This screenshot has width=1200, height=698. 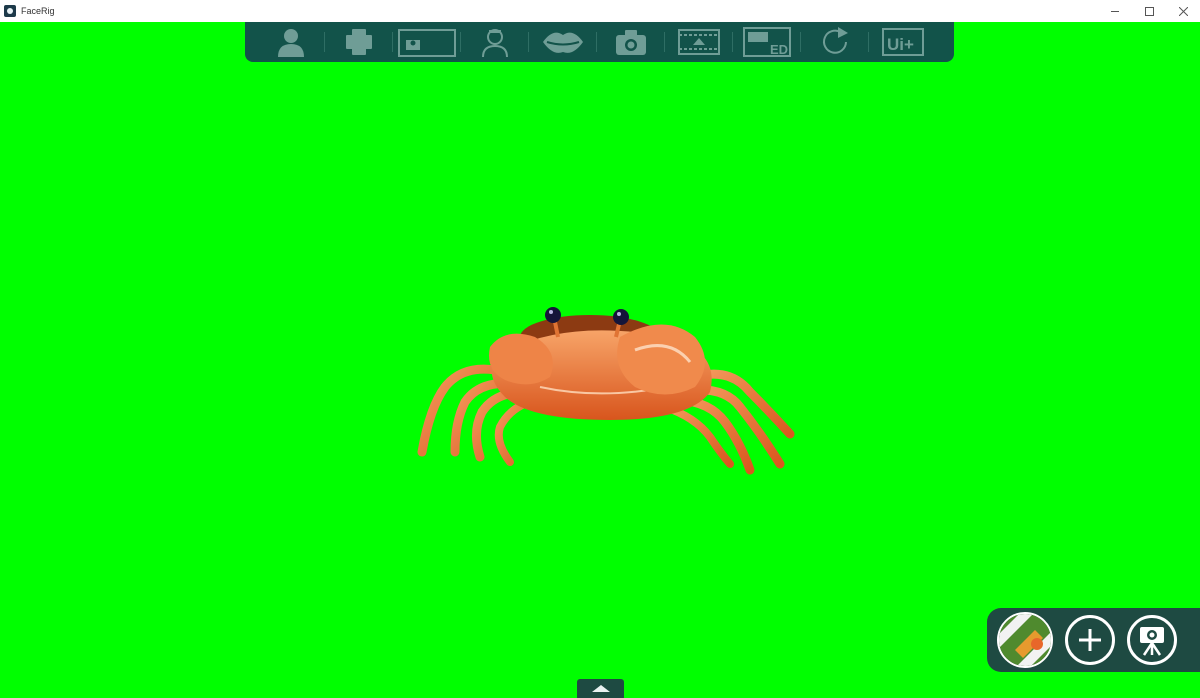 What do you see at coordinates (779, 49) in the screenshot?
I see `ed-label: ED` at bounding box center [779, 49].